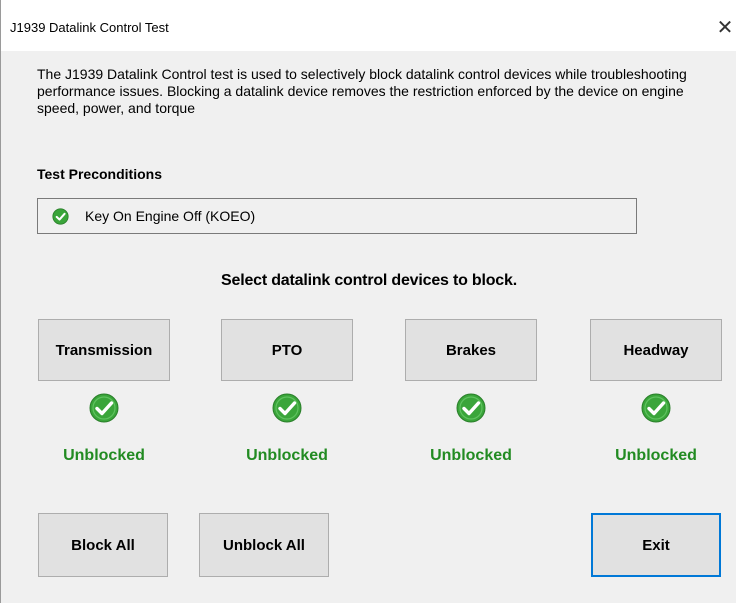 Image resolution: width=736 pixels, height=603 pixels. Describe the element at coordinates (103, 545) in the screenshot. I see `block-all-button: Block All` at that location.